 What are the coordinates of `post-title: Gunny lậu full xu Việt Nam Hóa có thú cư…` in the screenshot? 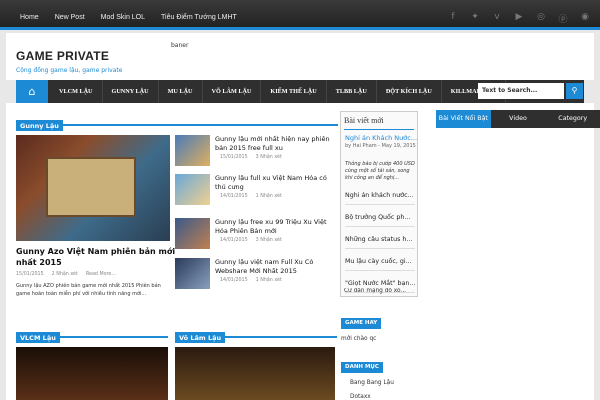 It's located at (275, 183).